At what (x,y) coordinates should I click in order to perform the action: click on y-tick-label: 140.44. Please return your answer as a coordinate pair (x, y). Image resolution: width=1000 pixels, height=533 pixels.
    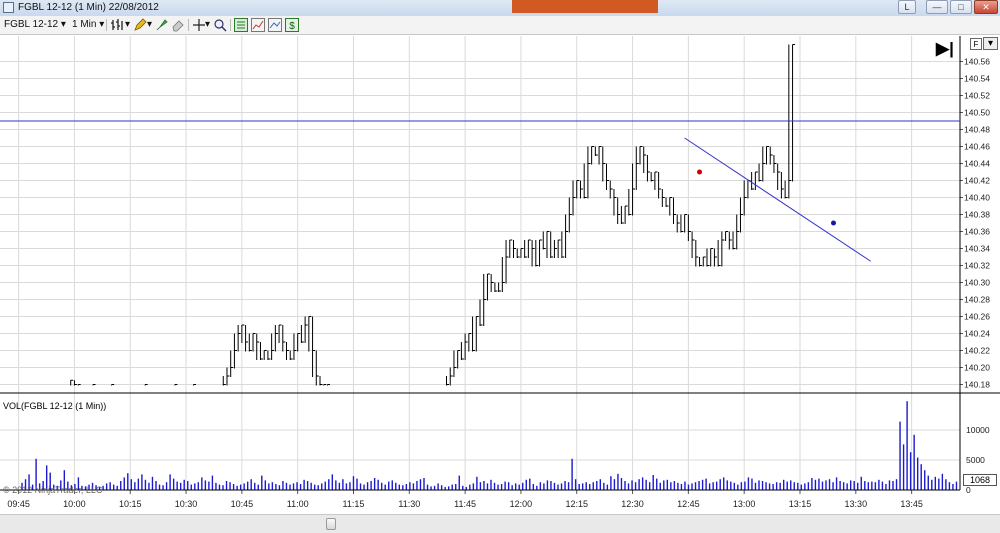
    Looking at the image, I should click on (977, 164).